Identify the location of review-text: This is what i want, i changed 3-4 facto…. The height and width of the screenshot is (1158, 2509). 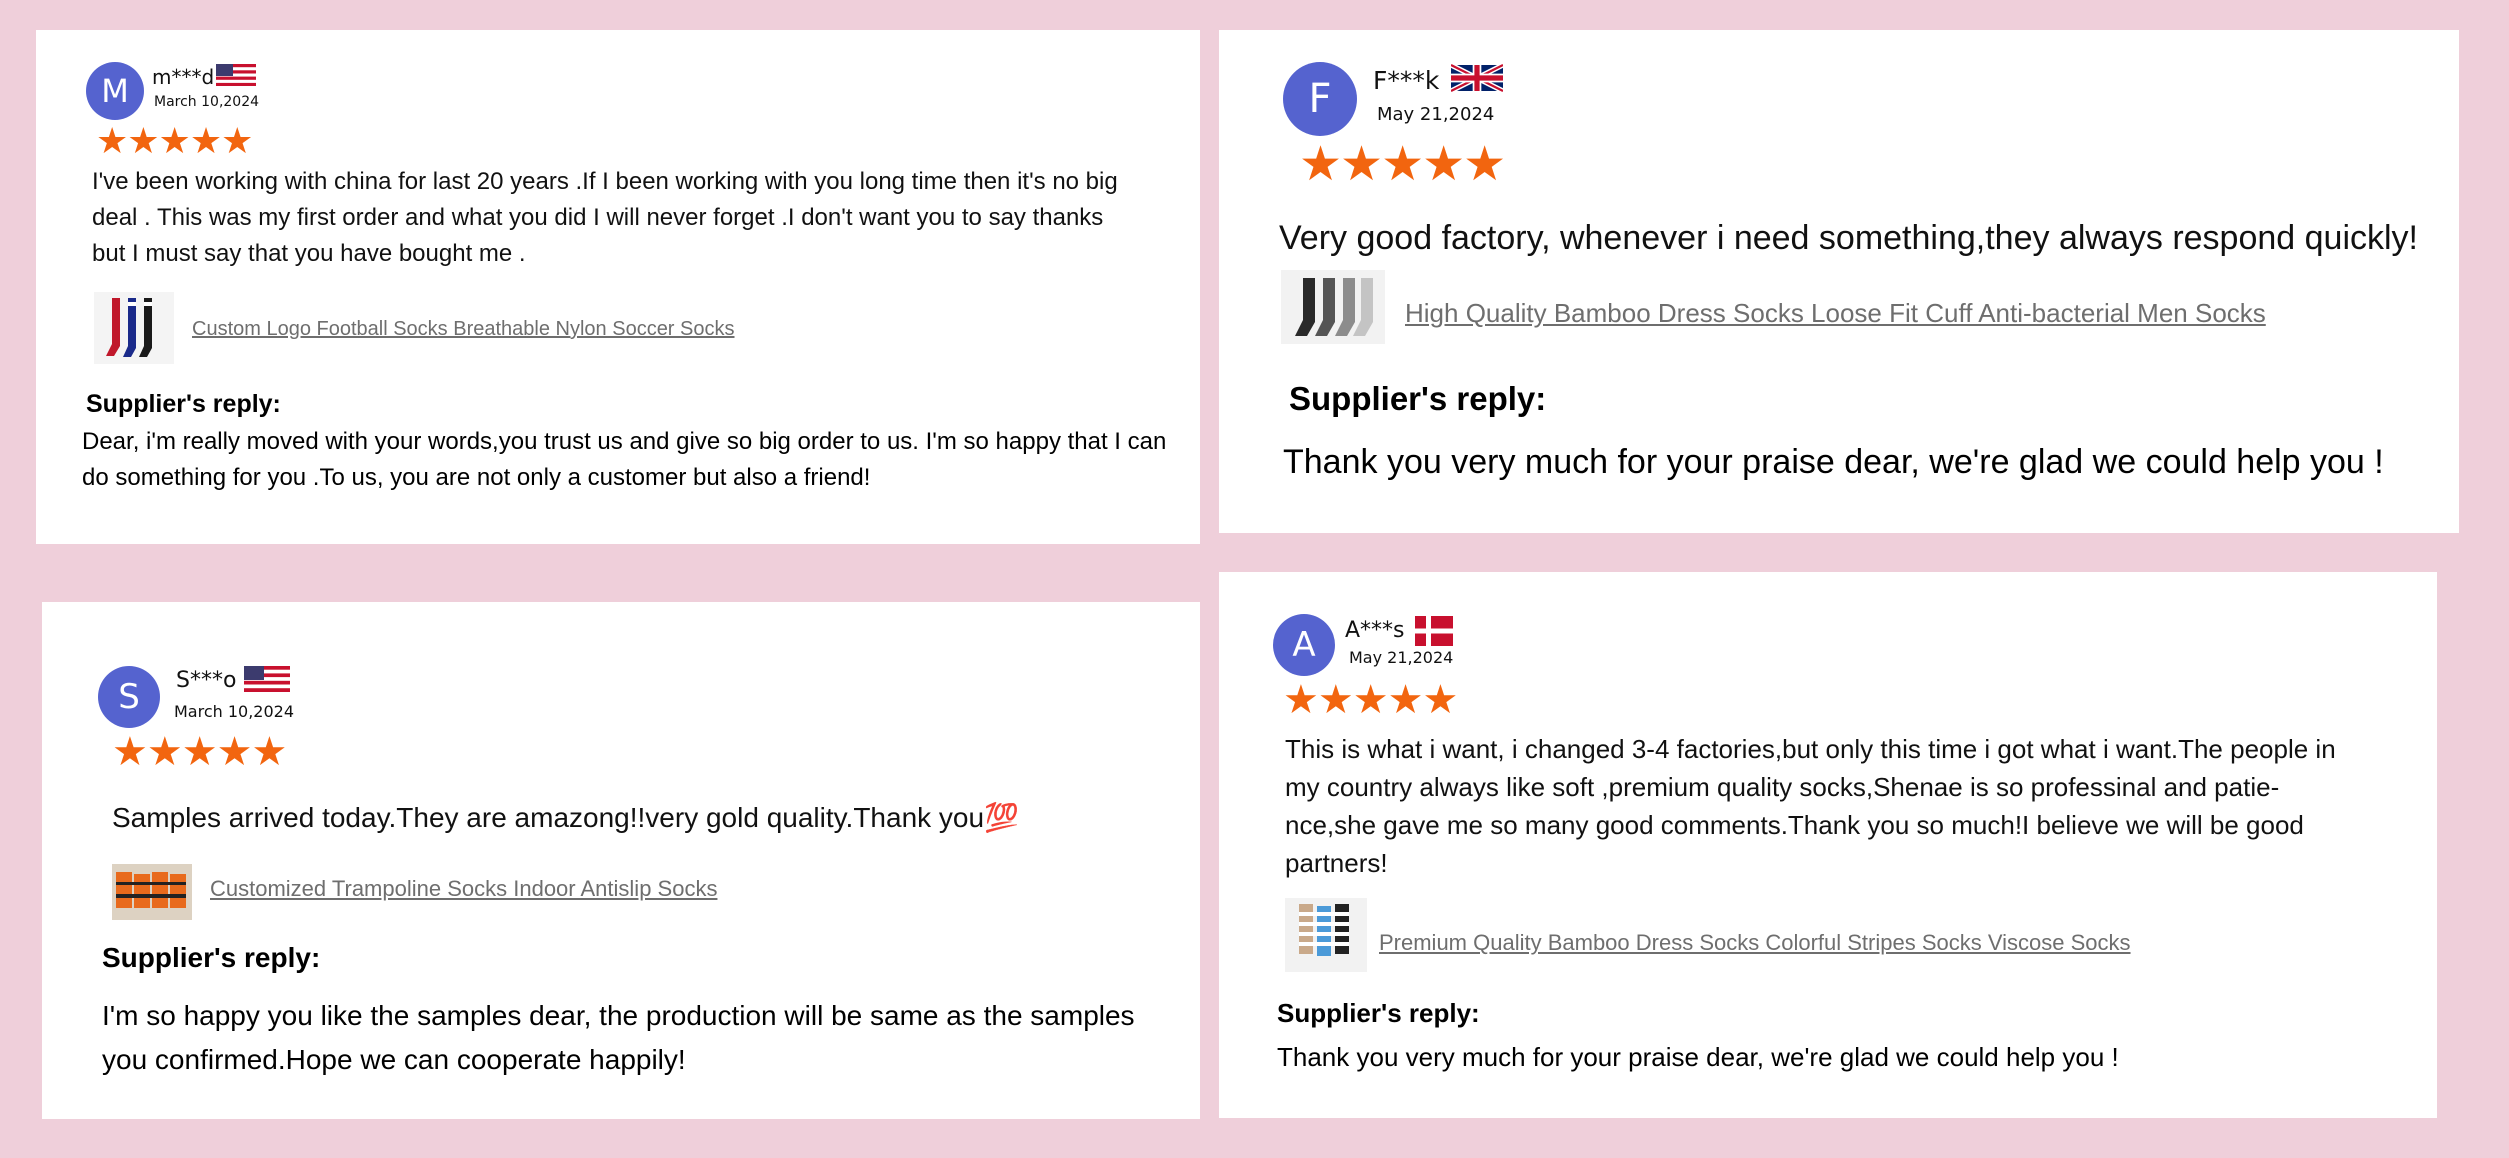
(1810, 806).